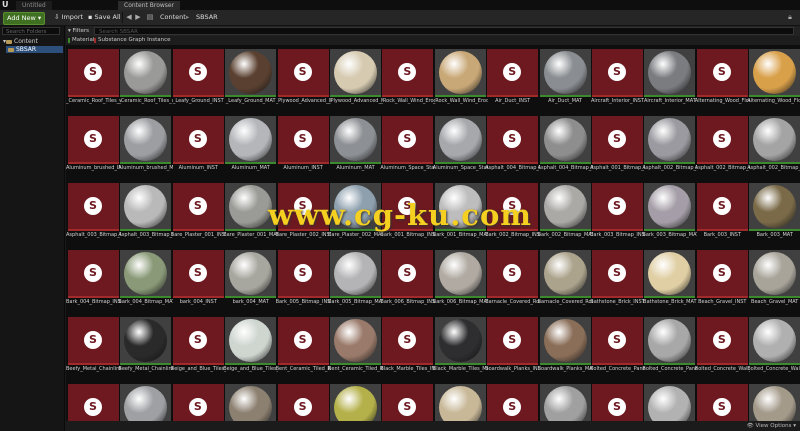 The image size is (800, 431). What do you see at coordinates (617, 281) in the screenshot?
I see `asset-tile-substance-instance: S Bathstone_Brick_INST` at bounding box center [617, 281].